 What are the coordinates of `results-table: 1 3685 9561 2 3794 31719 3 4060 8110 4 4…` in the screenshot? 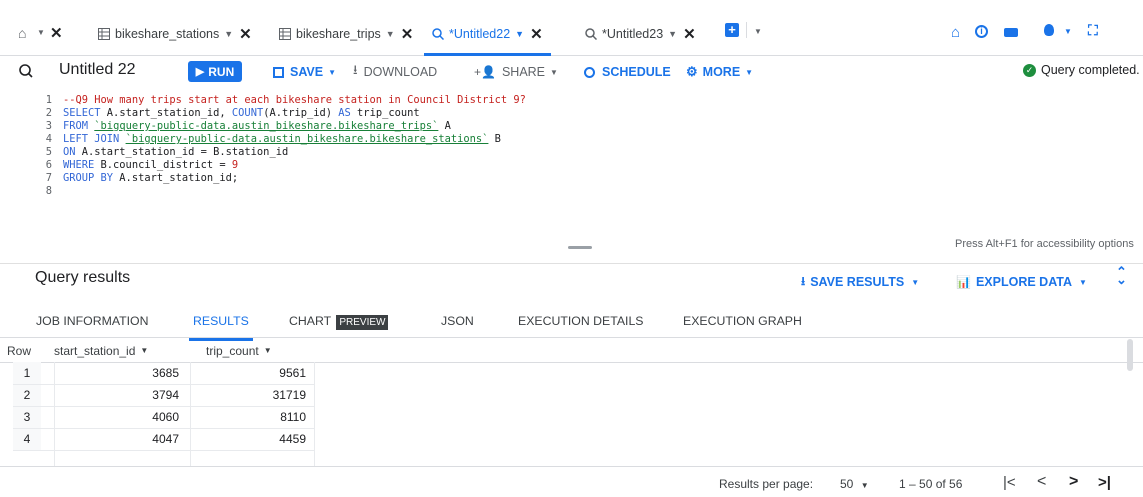 It's located at (163, 406).